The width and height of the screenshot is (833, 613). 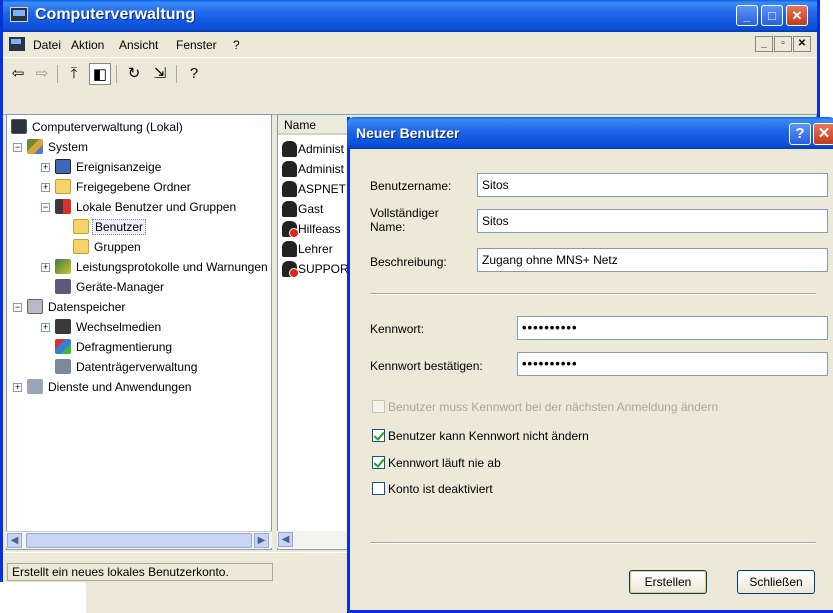 What do you see at coordinates (410, 16) in the screenshot?
I see `main-title-bar: Computerverwaltung _ □ ✕` at bounding box center [410, 16].